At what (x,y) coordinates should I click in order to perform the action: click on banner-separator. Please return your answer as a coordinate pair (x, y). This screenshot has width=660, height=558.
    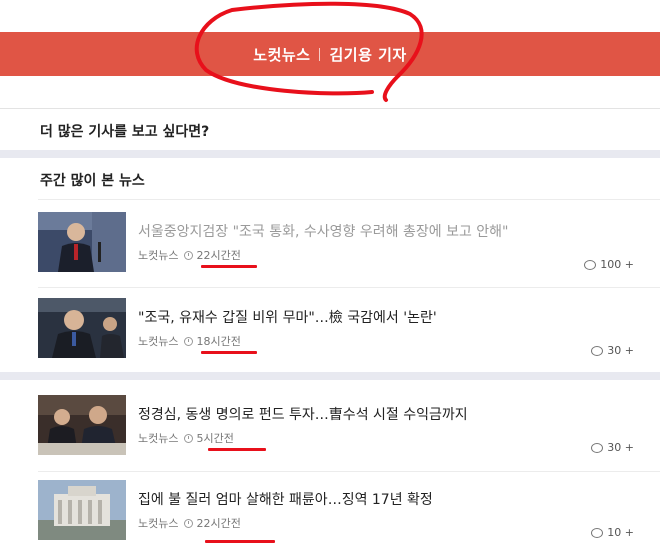
    Looking at the image, I should click on (320, 54).